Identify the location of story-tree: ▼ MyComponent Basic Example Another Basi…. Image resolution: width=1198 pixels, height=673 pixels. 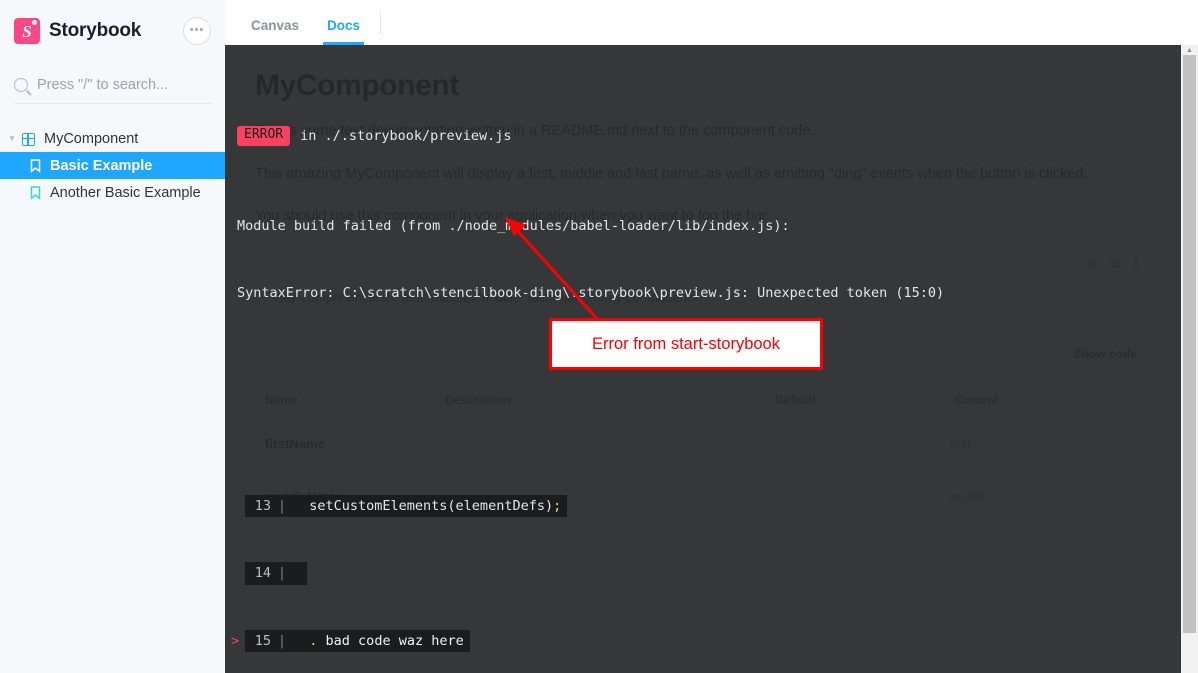
(112, 166).